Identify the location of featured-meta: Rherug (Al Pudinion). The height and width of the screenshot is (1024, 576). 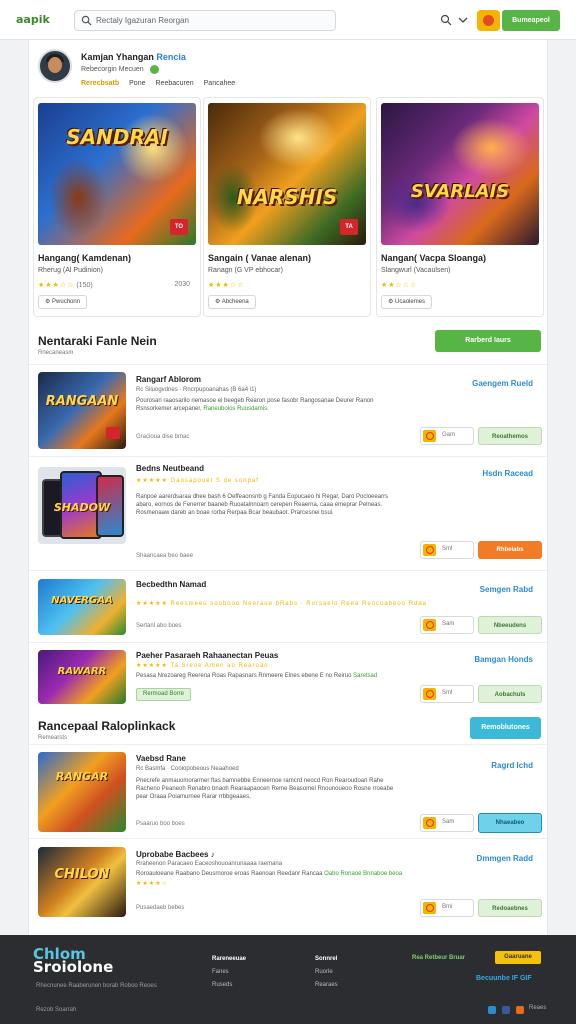
(70, 270).